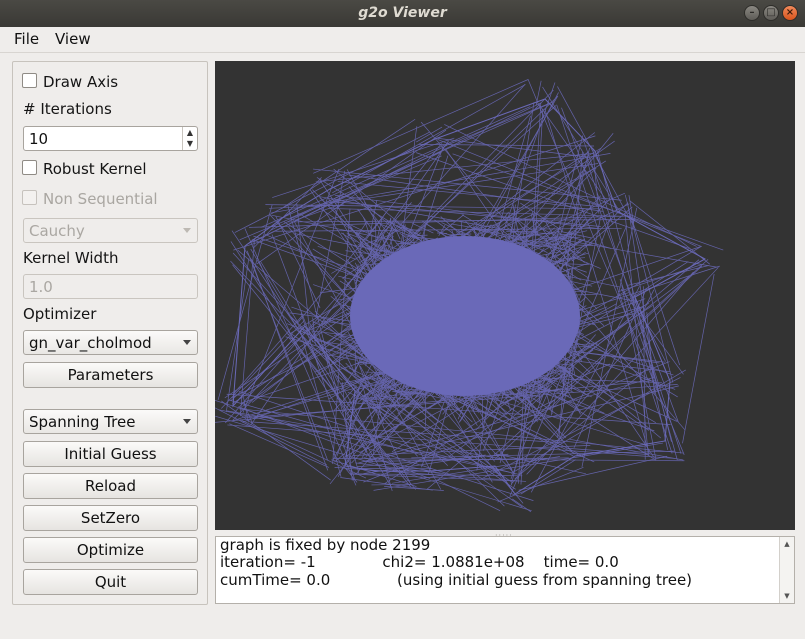  What do you see at coordinates (81, 82) in the screenshot?
I see `draw-axis-label: Draw Axis` at bounding box center [81, 82].